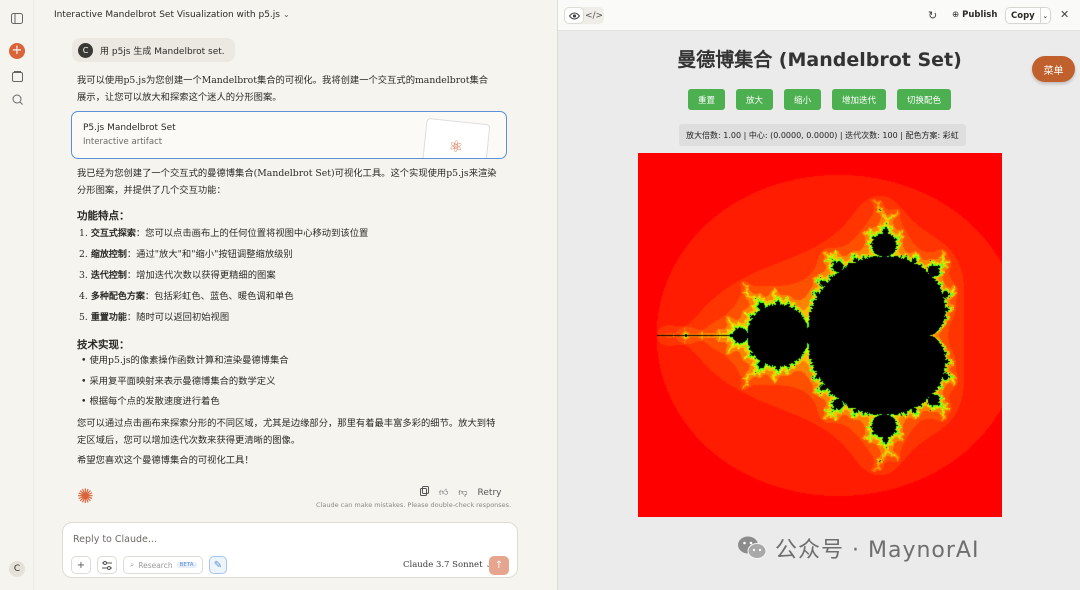  Describe the element at coordinates (424, 492) in the screenshot. I see `copy-icon` at that location.